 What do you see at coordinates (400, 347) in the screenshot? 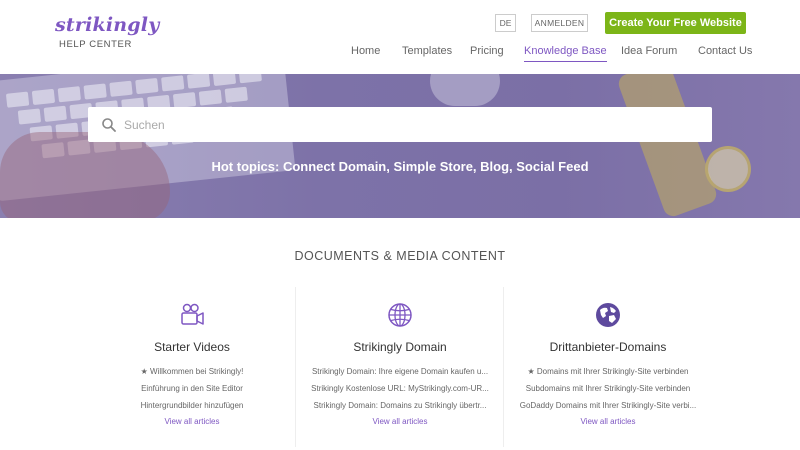
I see `card-title: Strikingly Domain` at bounding box center [400, 347].